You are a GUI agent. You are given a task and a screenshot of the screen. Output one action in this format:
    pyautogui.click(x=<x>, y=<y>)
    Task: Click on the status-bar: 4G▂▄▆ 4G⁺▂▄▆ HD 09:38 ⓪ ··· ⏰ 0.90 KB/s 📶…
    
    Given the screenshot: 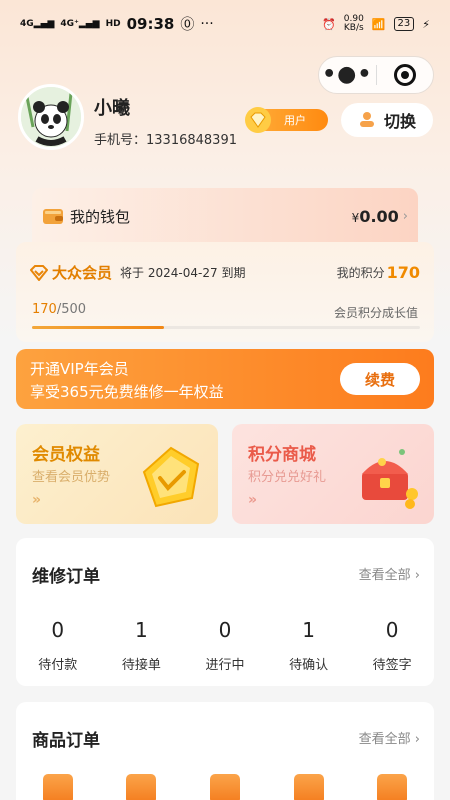 What is the action you would take?
    pyautogui.click(x=225, y=24)
    